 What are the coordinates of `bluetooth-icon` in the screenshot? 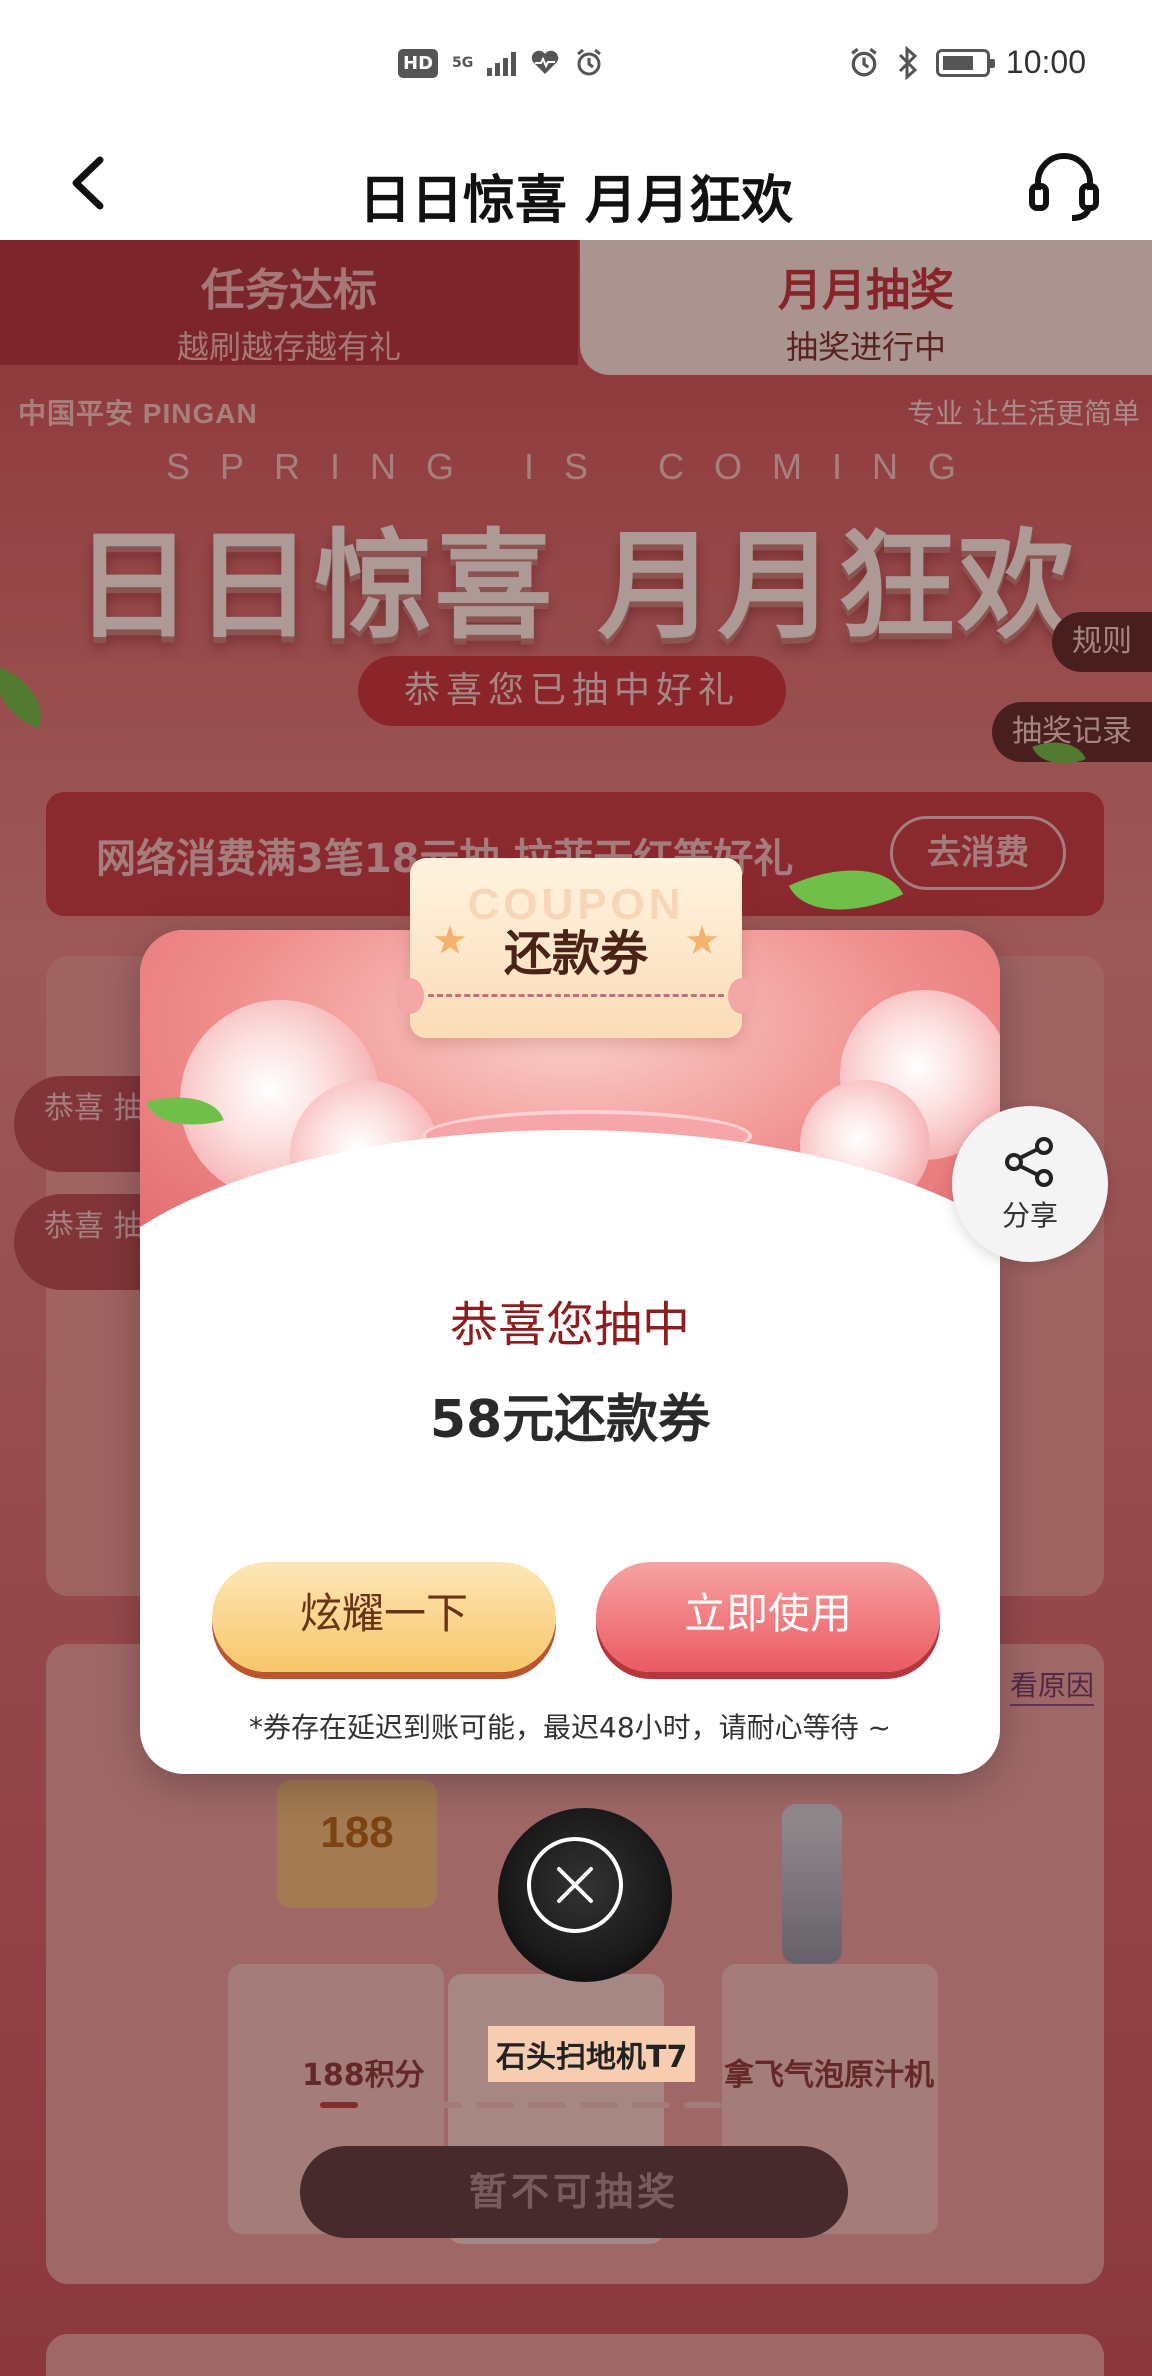 It's located at (908, 62).